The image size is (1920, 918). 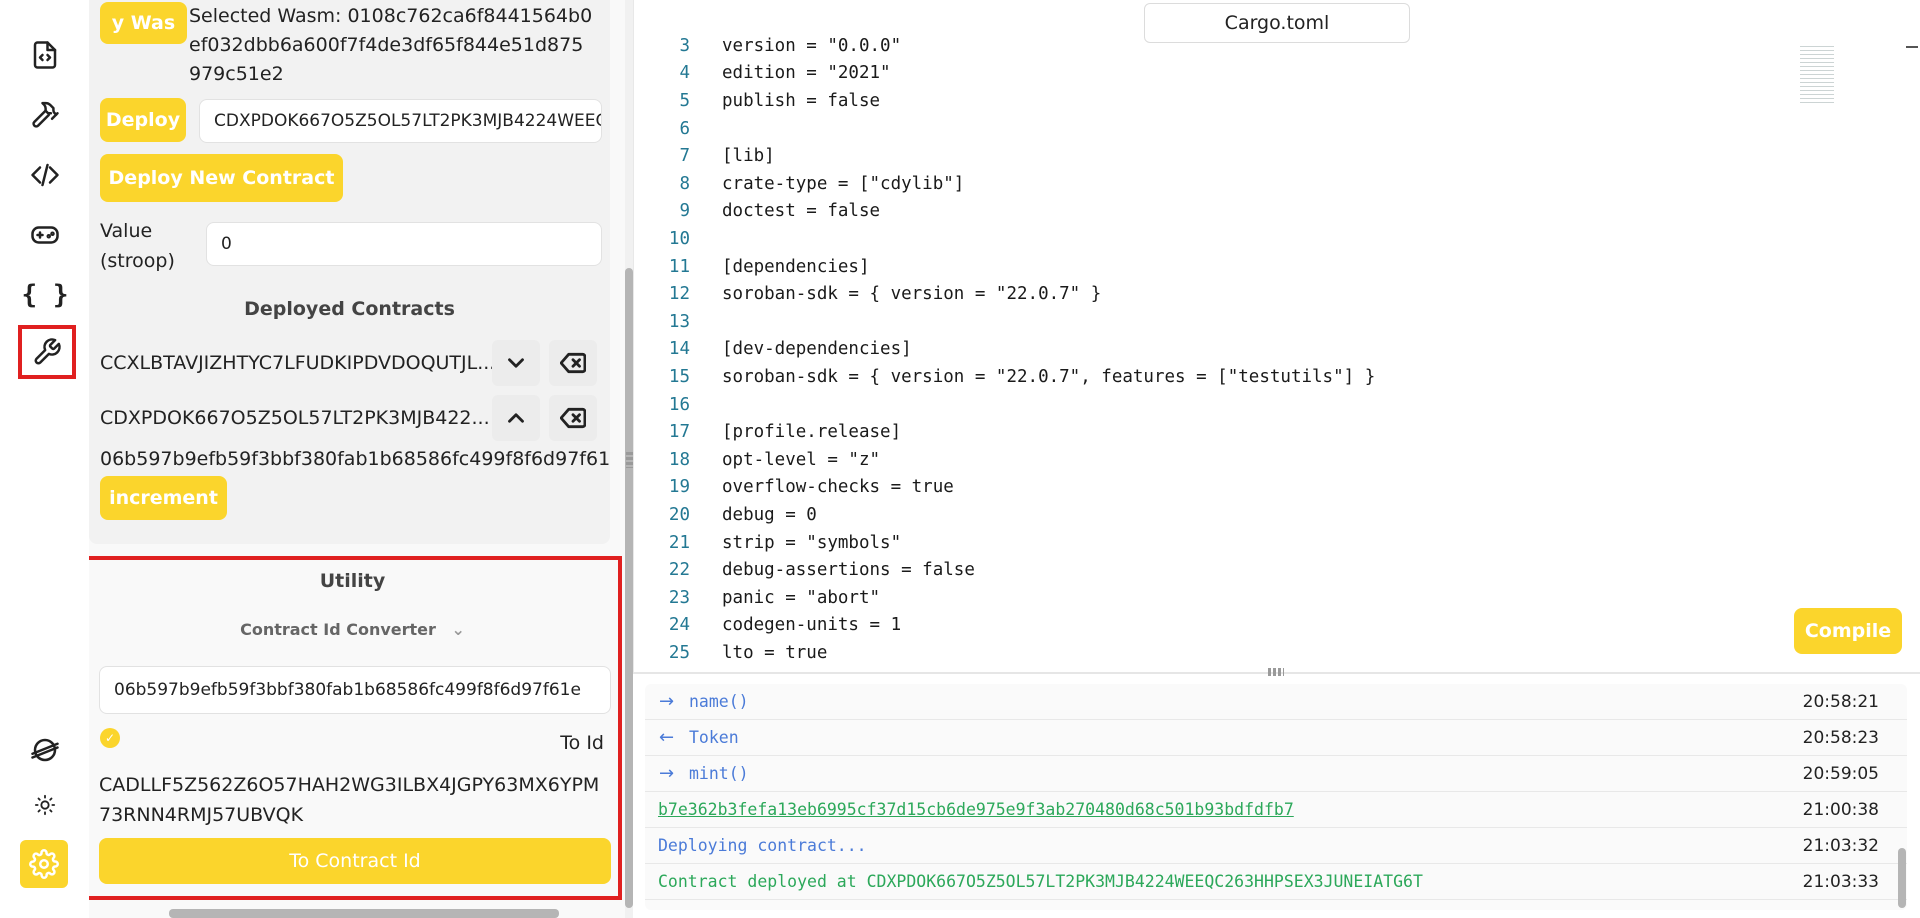 I want to click on icon-rail: { }, so click(x=44, y=459).